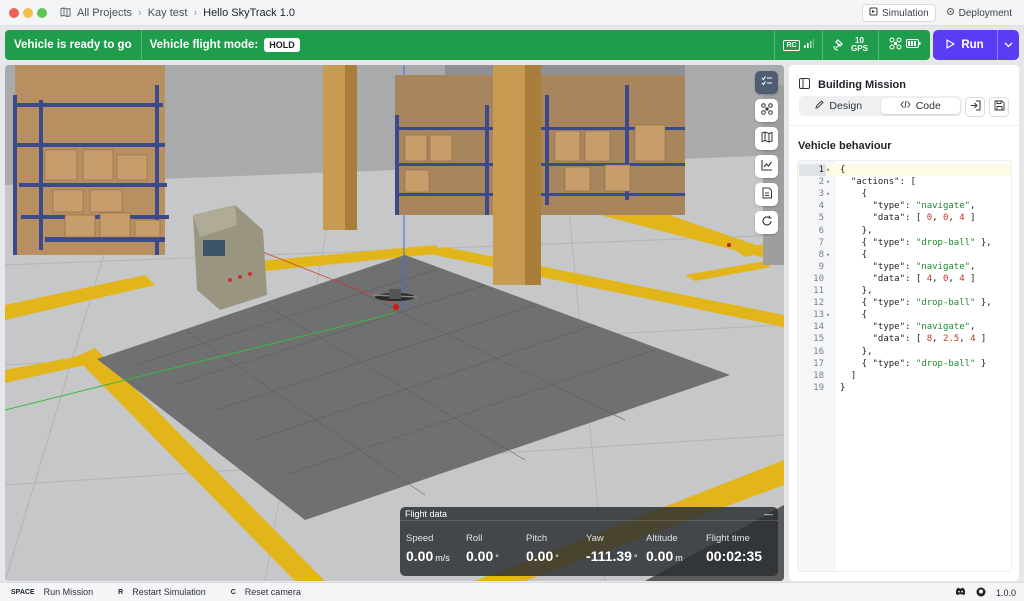 Image resolution: width=1024 pixels, height=601 pixels. Describe the element at coordinates (766, 82) in the screenshot. I see `checklist-tool-button` at that location.